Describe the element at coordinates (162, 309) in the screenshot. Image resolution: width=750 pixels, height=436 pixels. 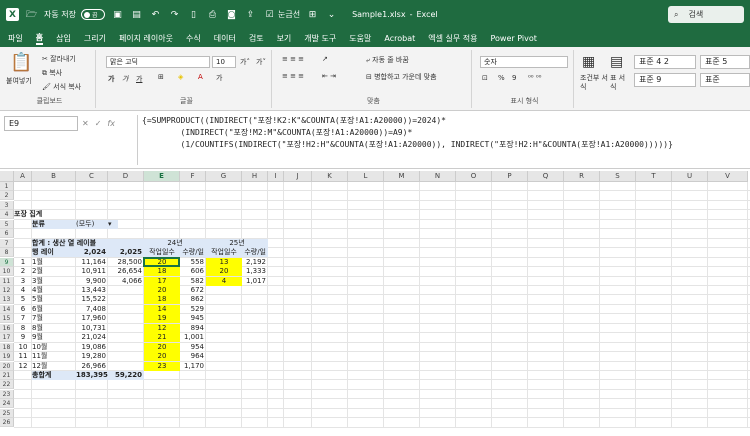
I see `workdays-24: 14` at that location.